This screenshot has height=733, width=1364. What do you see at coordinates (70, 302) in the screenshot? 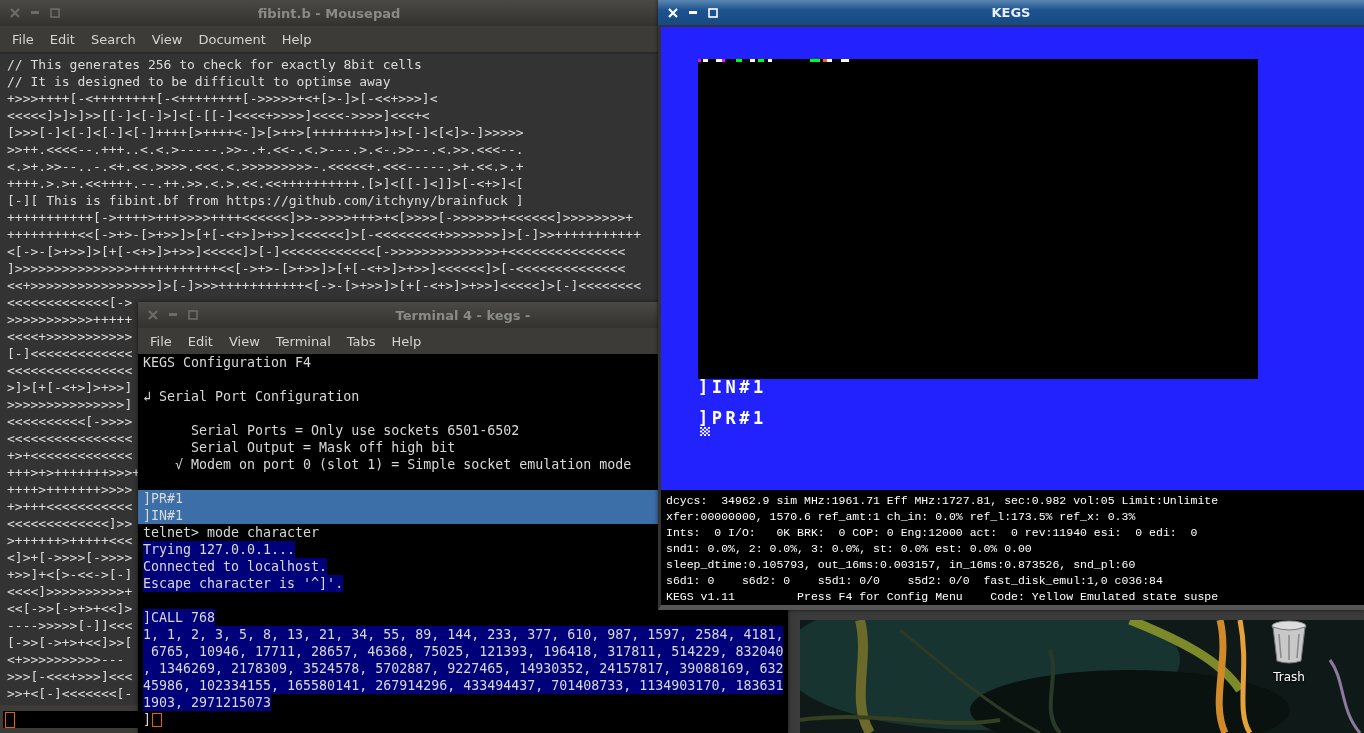
I see `code-line: <<<<<<<<<<<<<[->` at bounding box center [70, 302].